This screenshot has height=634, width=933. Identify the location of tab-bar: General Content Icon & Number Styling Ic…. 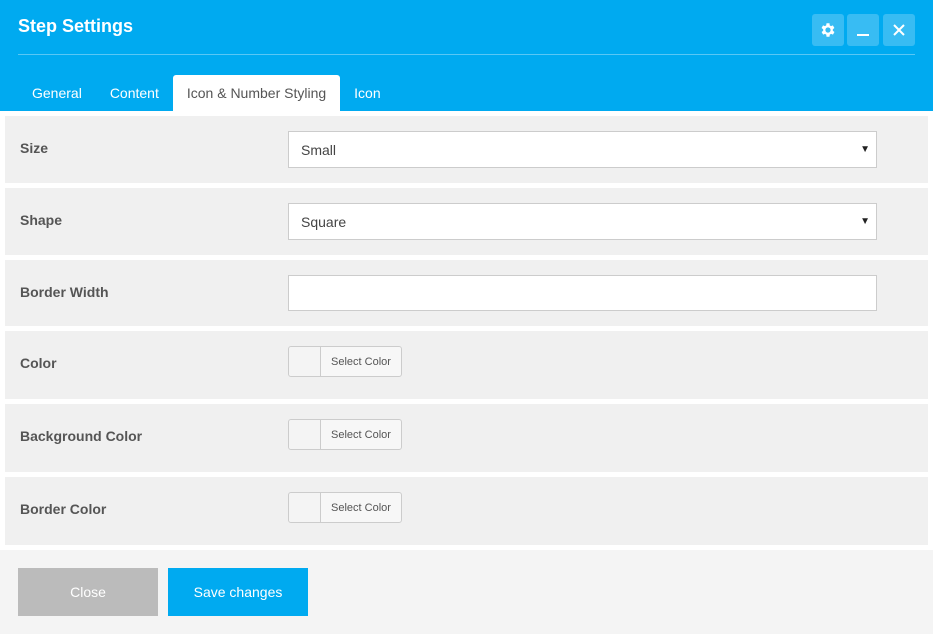
(206, 93).